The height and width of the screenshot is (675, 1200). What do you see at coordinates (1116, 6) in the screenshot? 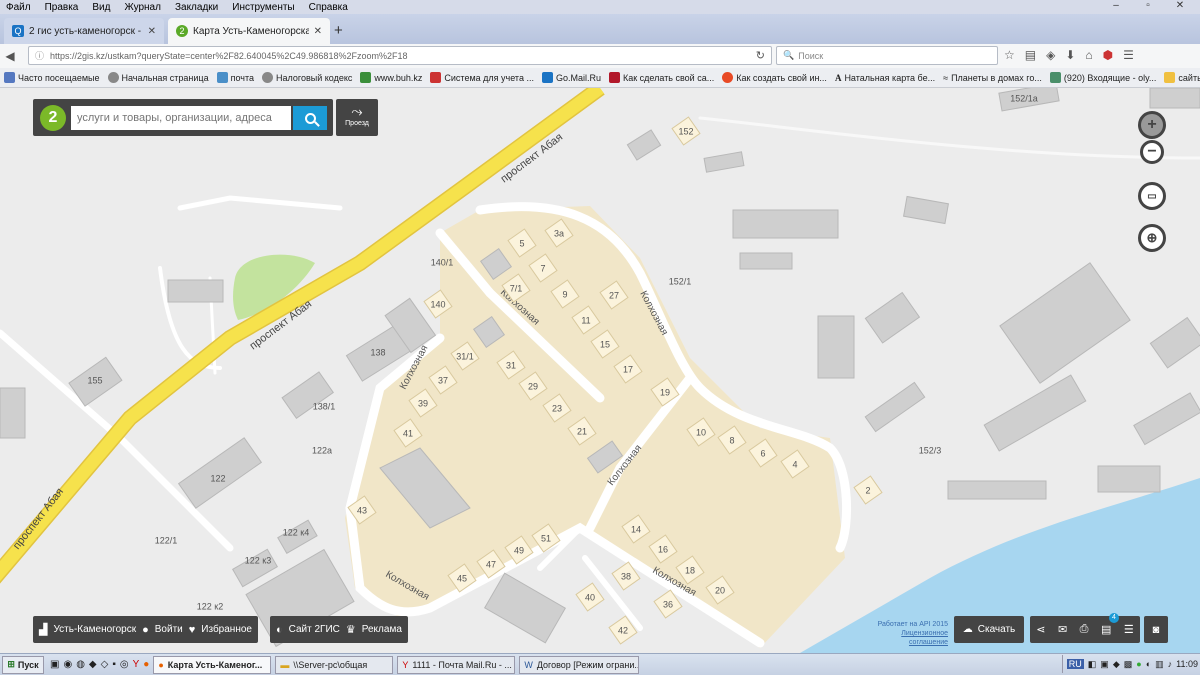
I see `minimize-icon: –` at bounding box center [1116, 6].